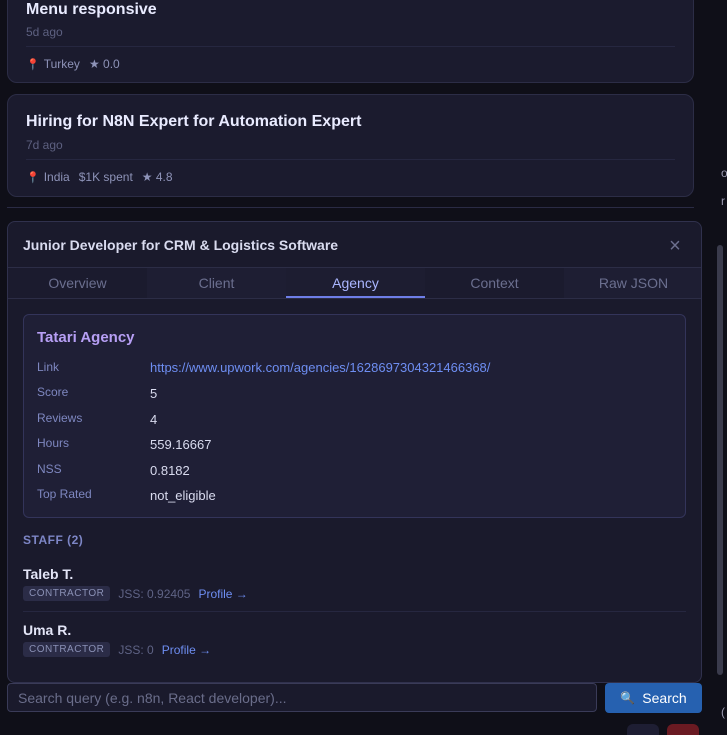  What do you see at coordinates (86, 337) in the screenshot?
I see `agency-name: Tatari Agency` at bounding box center [86, 337].